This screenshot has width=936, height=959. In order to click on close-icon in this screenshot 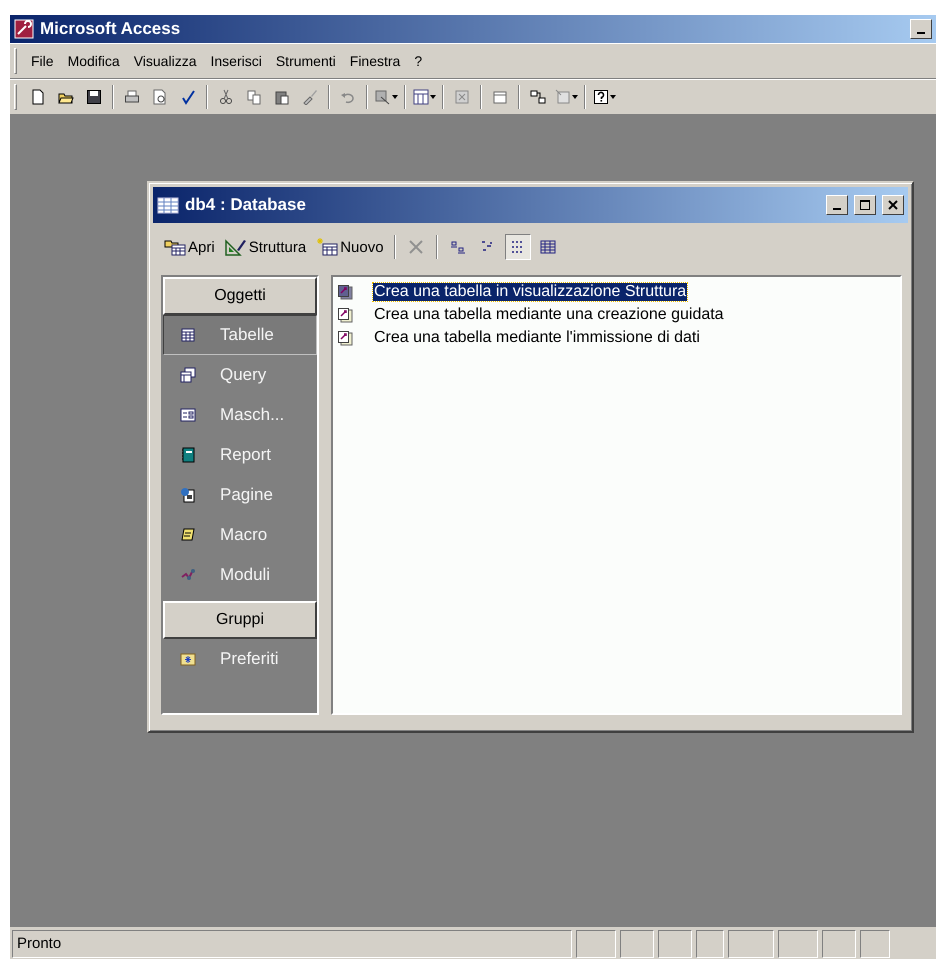, I will do `click(893, 205)`.